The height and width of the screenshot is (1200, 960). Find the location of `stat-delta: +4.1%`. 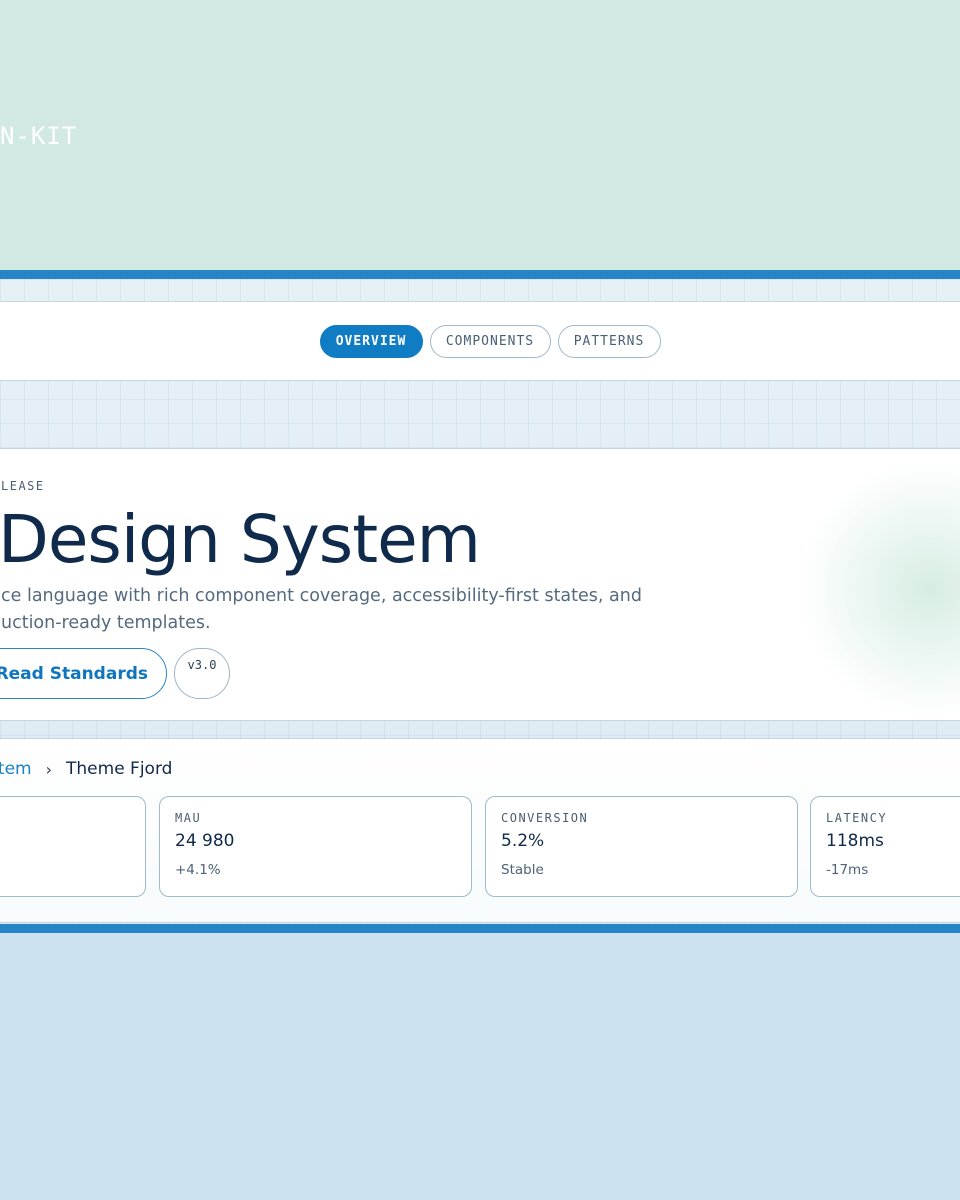

stat-delta: +4.1% is located at coordinates (198, 870).